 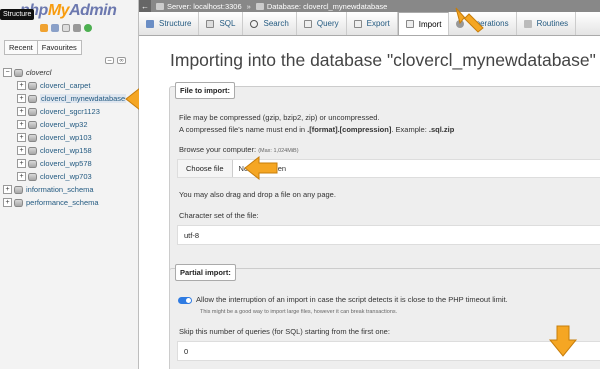 I want to click on breadcrumb-database: Database: clovercl_mynewdatabase, so click(x=327, y=6).